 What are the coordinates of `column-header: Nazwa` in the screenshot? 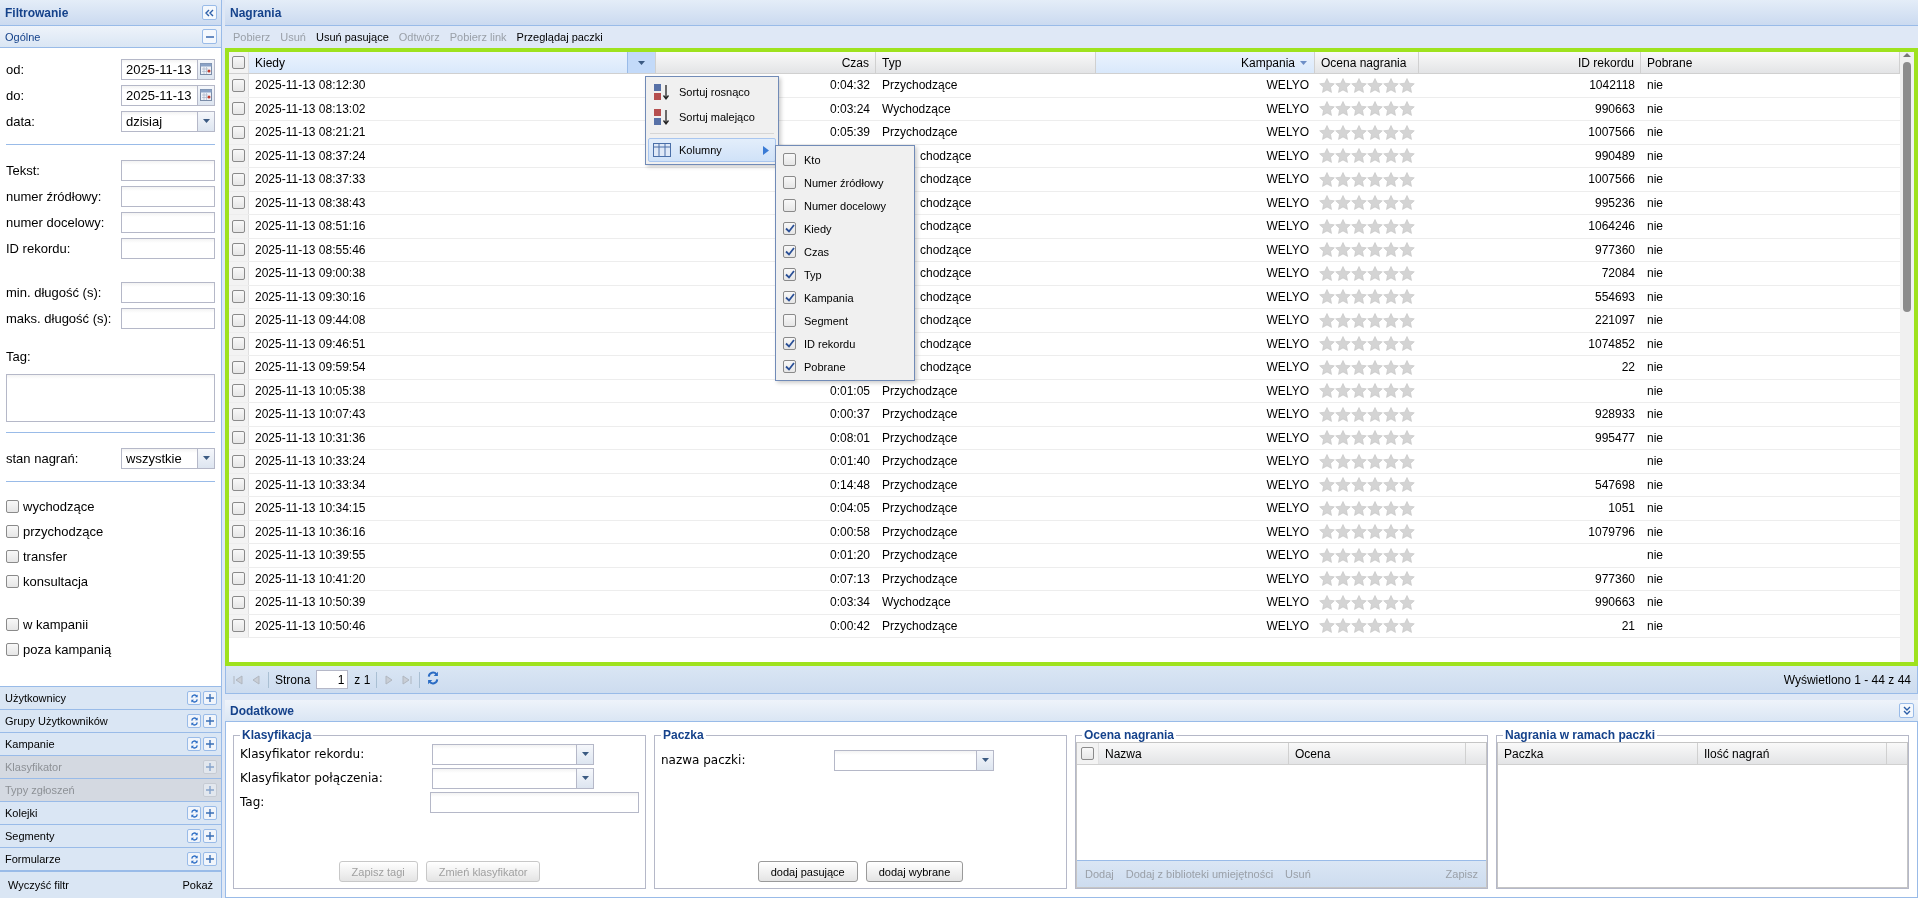 It's located at (1194, 753).